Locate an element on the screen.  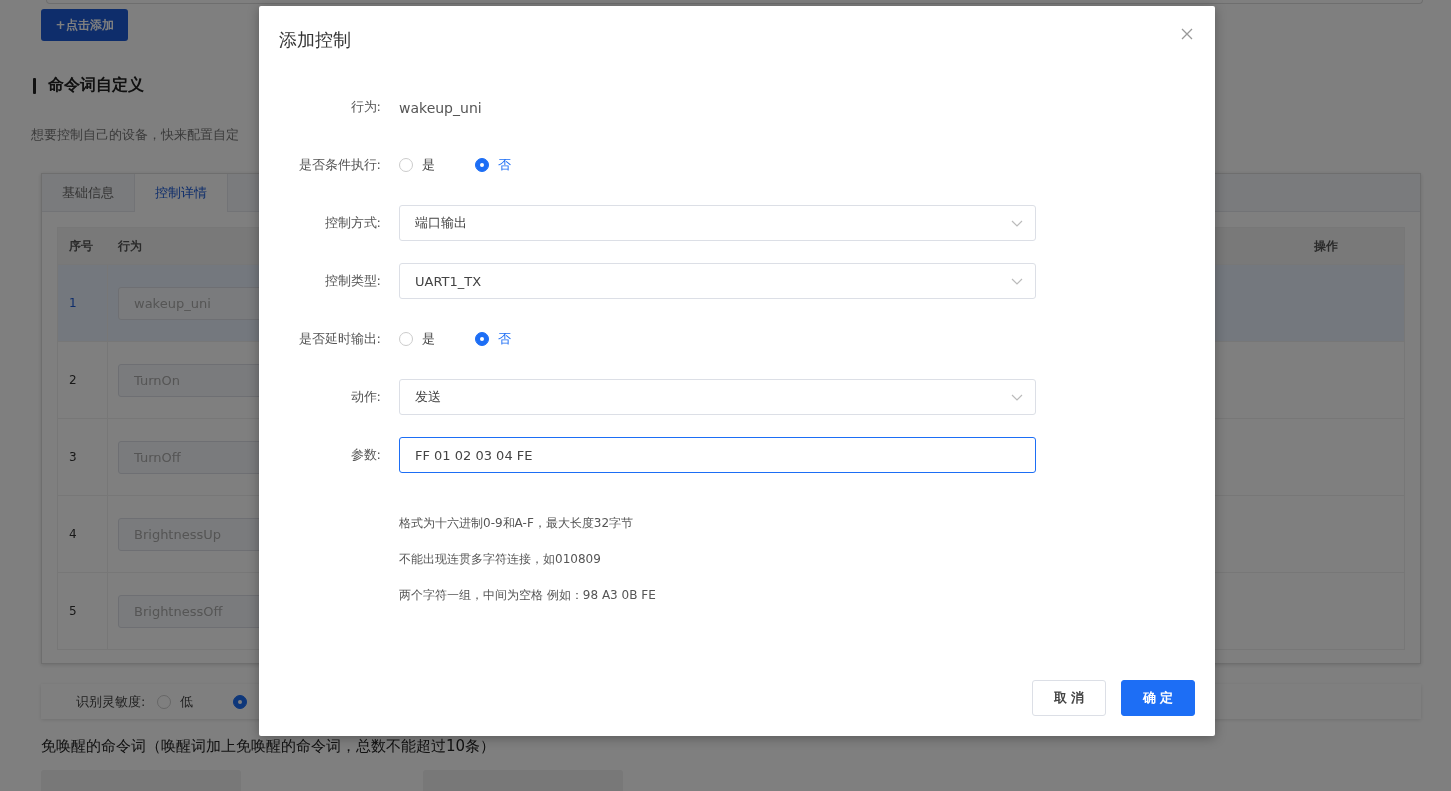
hint-text: 格式为十六进制0-9和A-F，最大长度32字节 is located at coordinates (517, 523).